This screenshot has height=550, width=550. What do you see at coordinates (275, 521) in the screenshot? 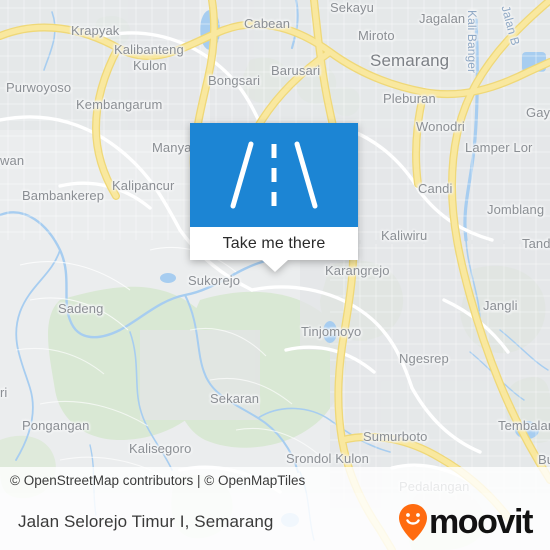
I see `footer-bar: Jalan Selorejo Timur I, Semarang moovit` at bounding box center [275, 521].